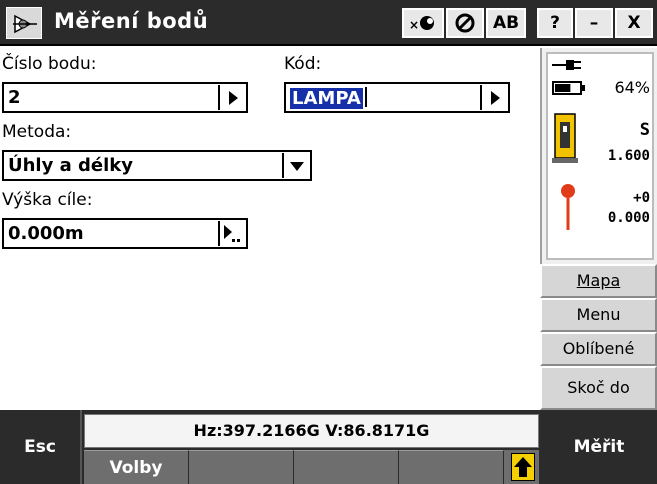 This screenshot has height=484, width=657. I want to click on menu-label: Menu, so click(598, 314).